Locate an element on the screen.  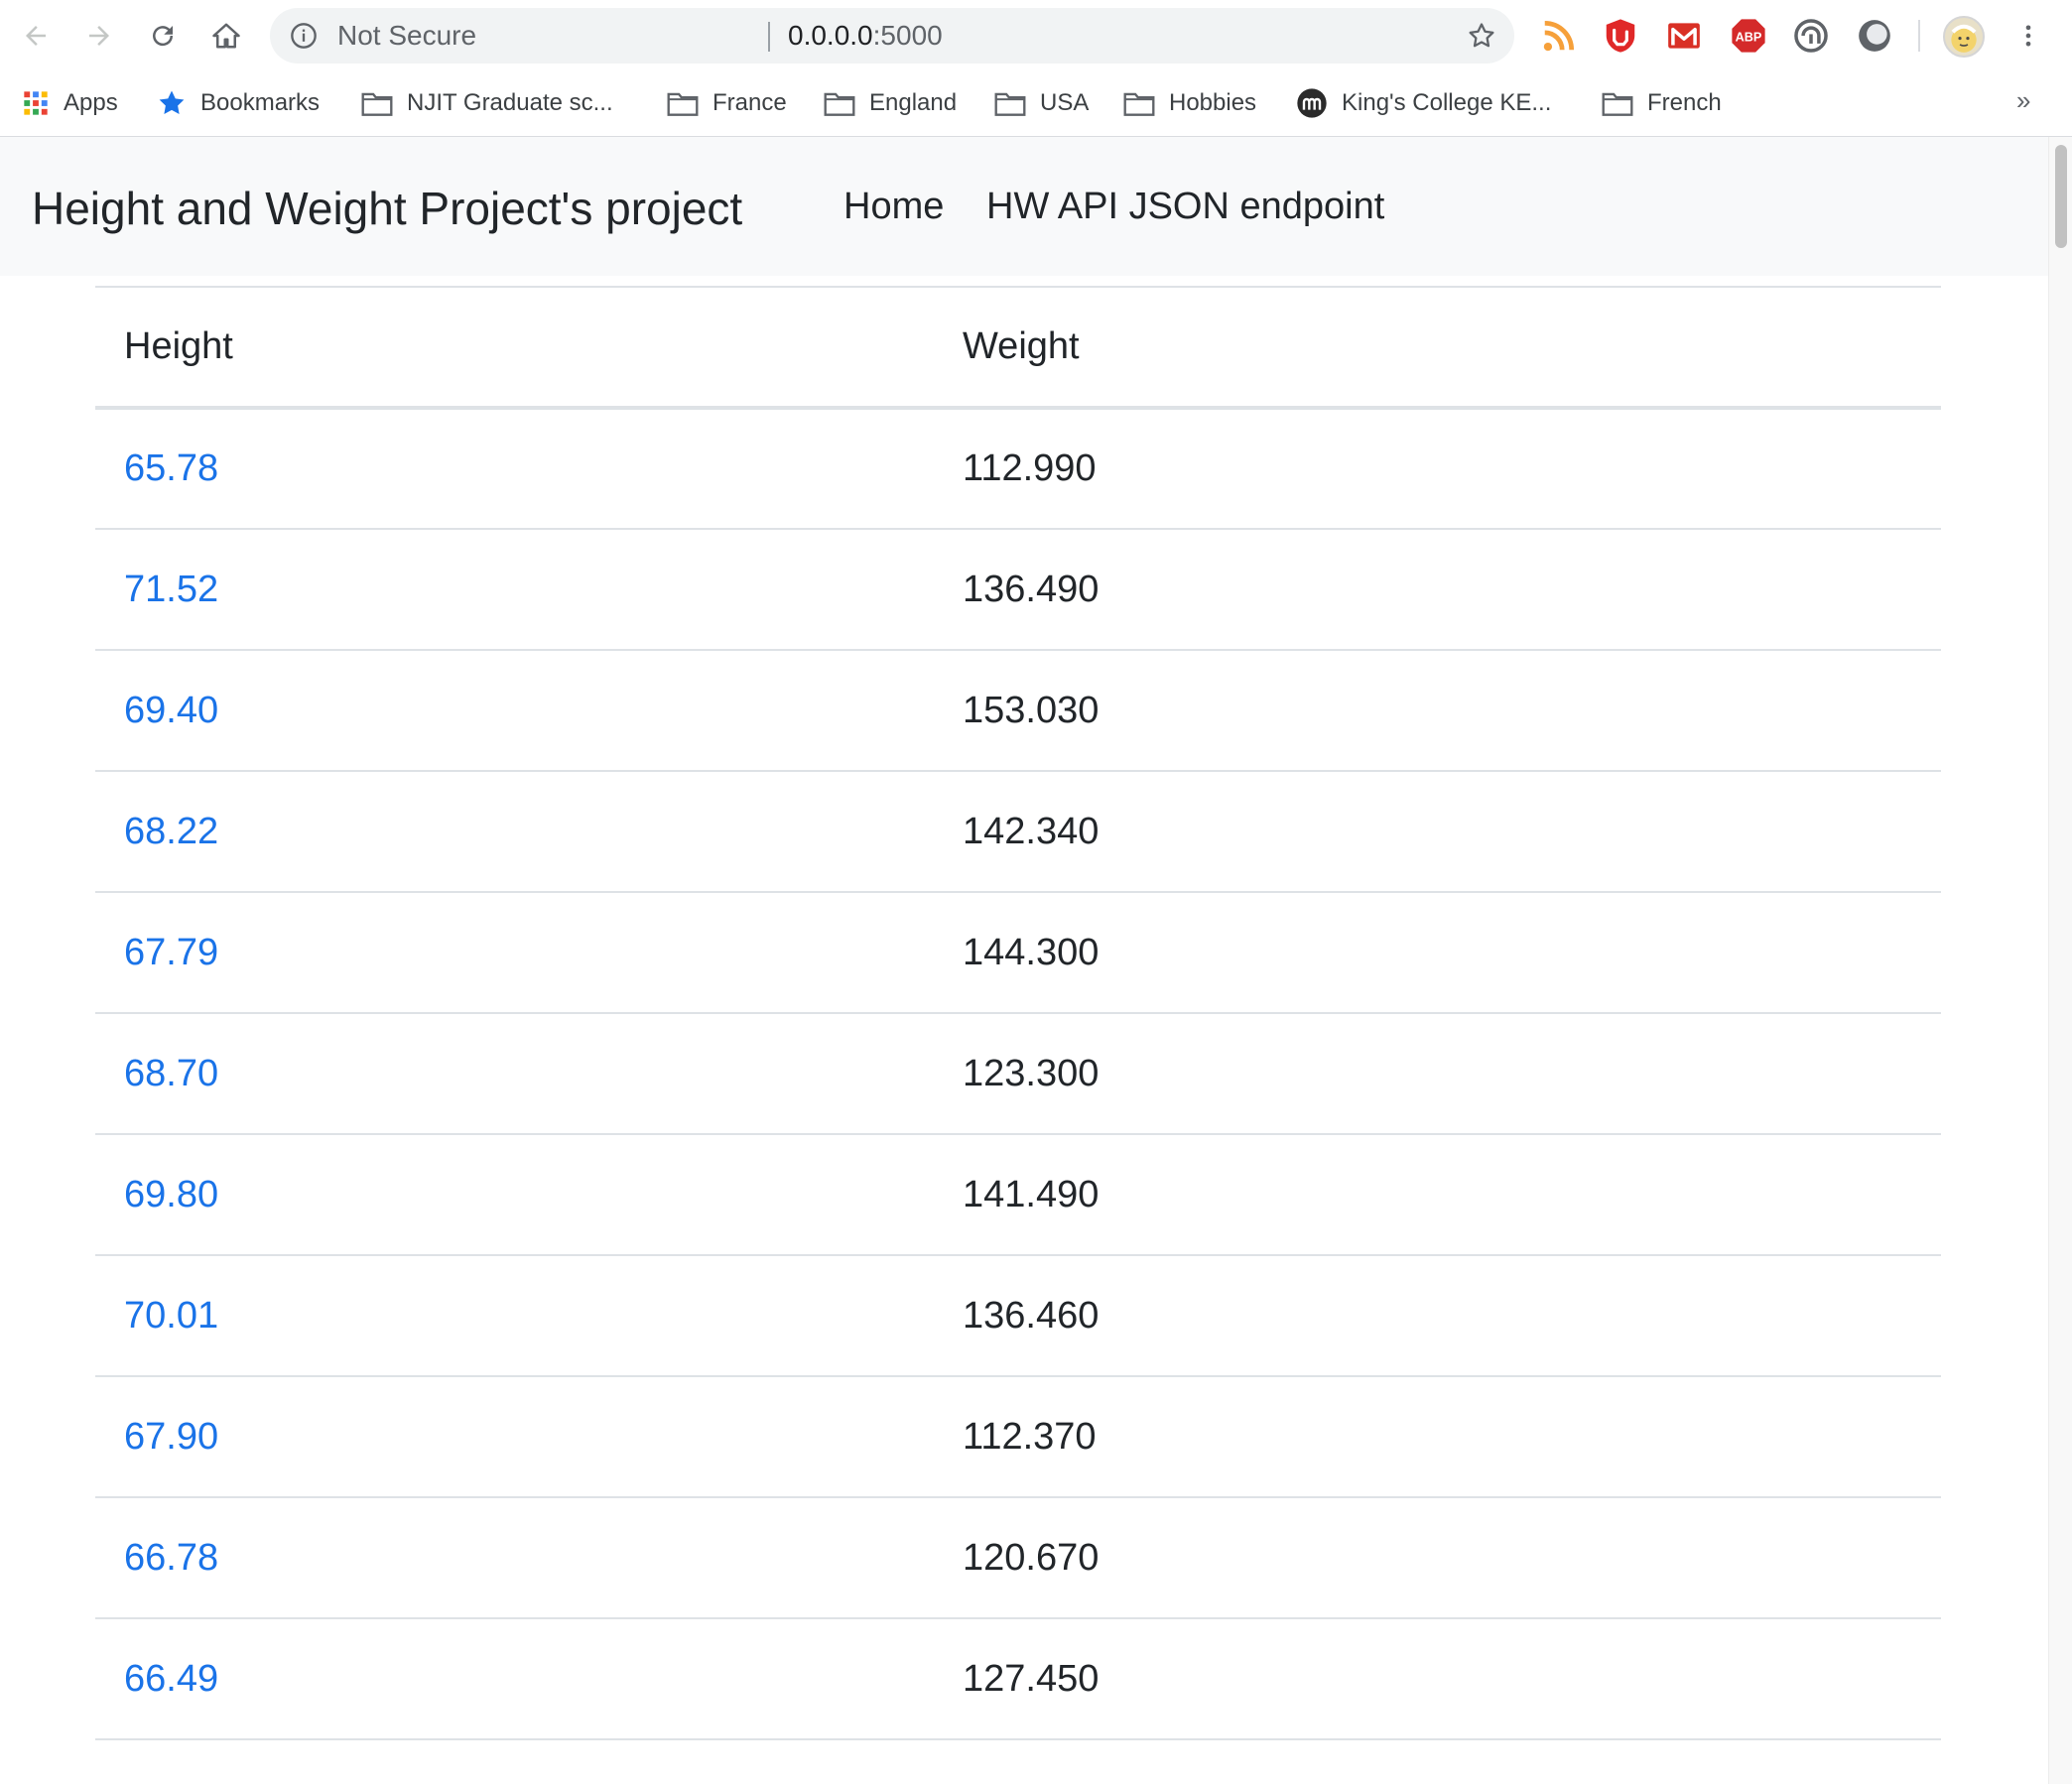
bookmark-label: Apps is located at coordinates (91, 102).